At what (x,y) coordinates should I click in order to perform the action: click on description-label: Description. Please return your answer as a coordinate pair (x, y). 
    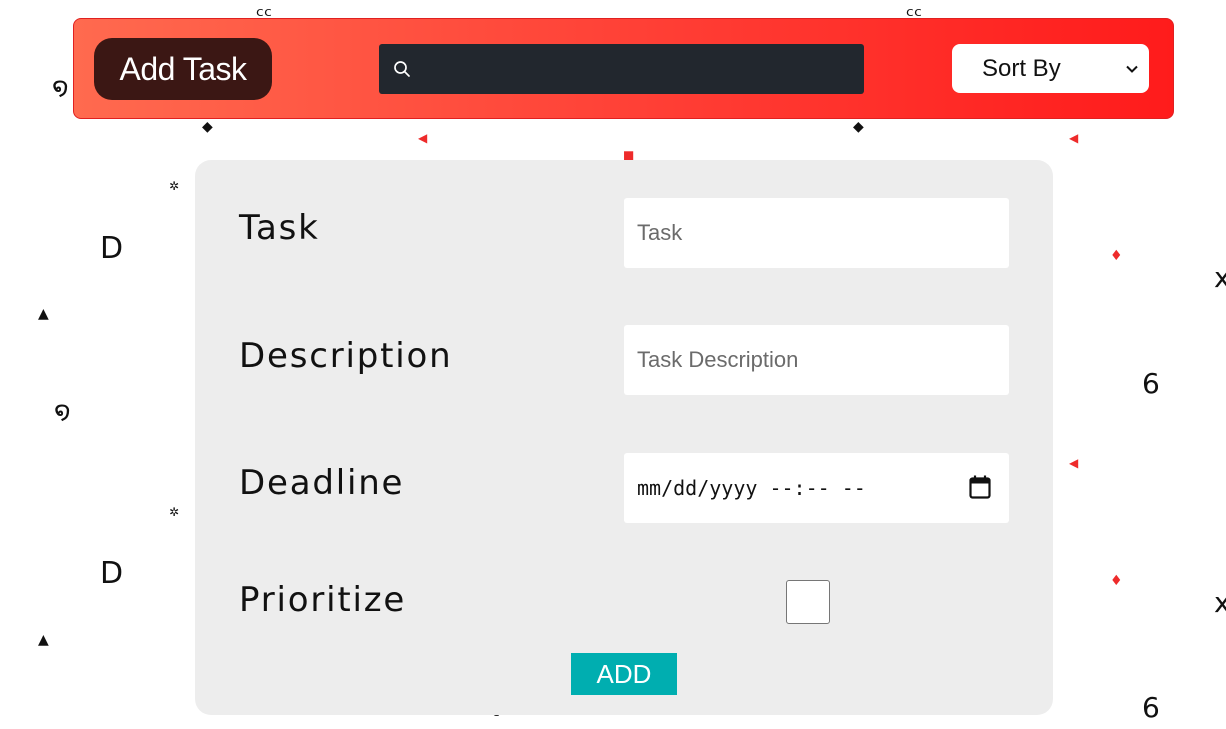
    Looking at the image, I should click on (346, 356).